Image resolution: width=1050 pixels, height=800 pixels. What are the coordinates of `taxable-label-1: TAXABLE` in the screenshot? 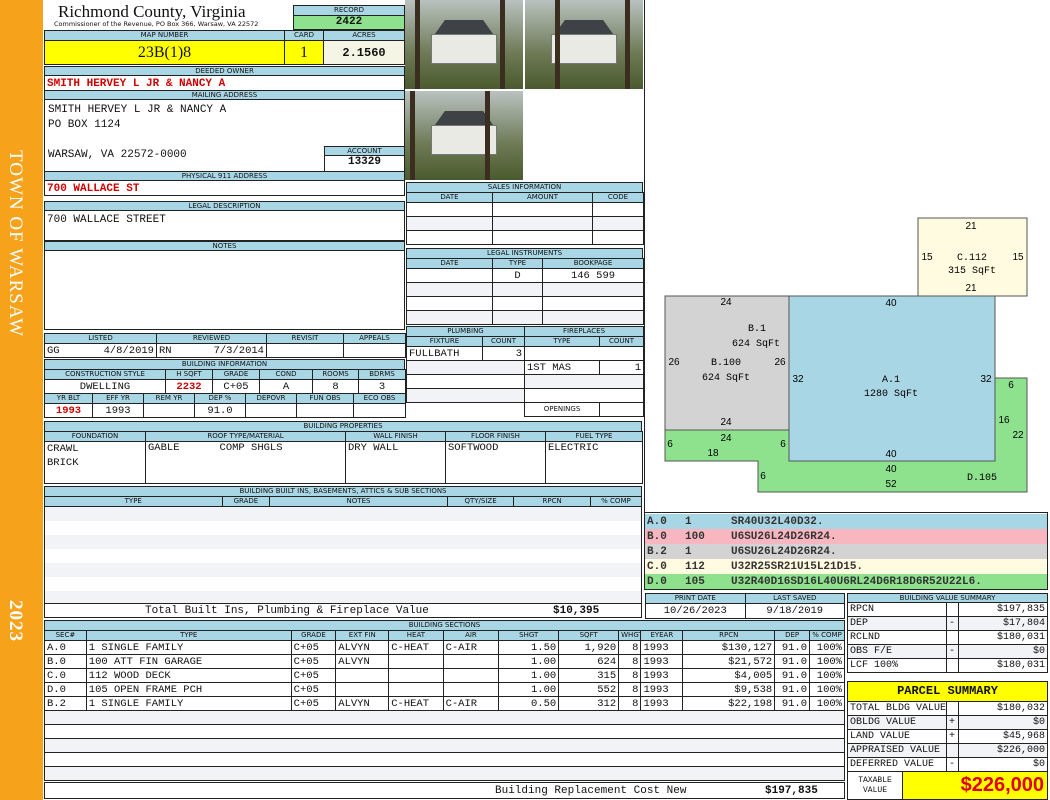 It's located at (875, 780).